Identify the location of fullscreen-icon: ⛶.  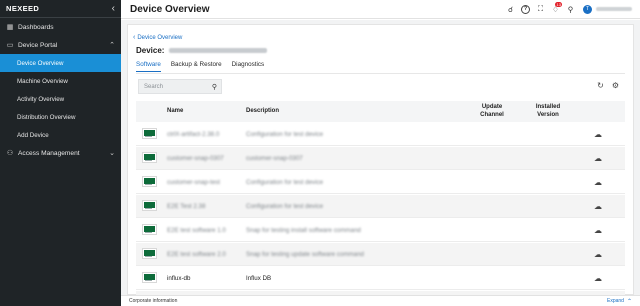
(540, 9).